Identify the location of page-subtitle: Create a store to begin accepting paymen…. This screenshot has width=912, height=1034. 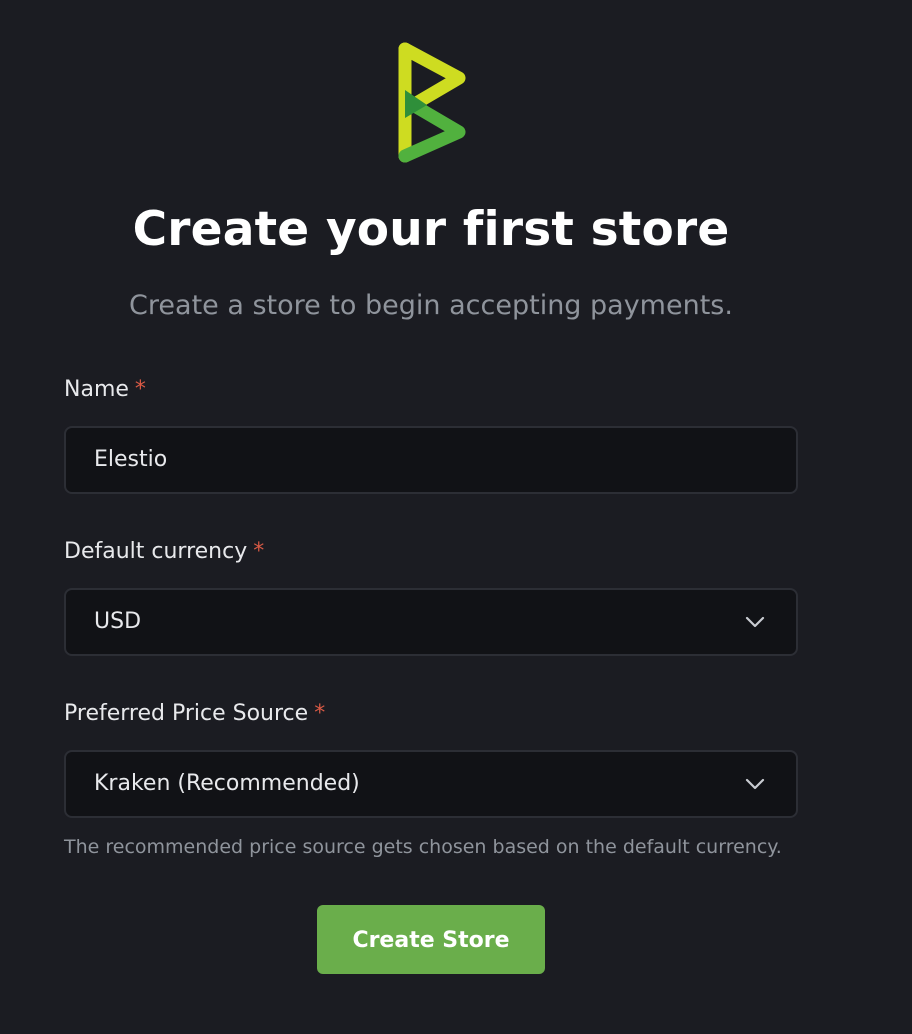
(431, 305).